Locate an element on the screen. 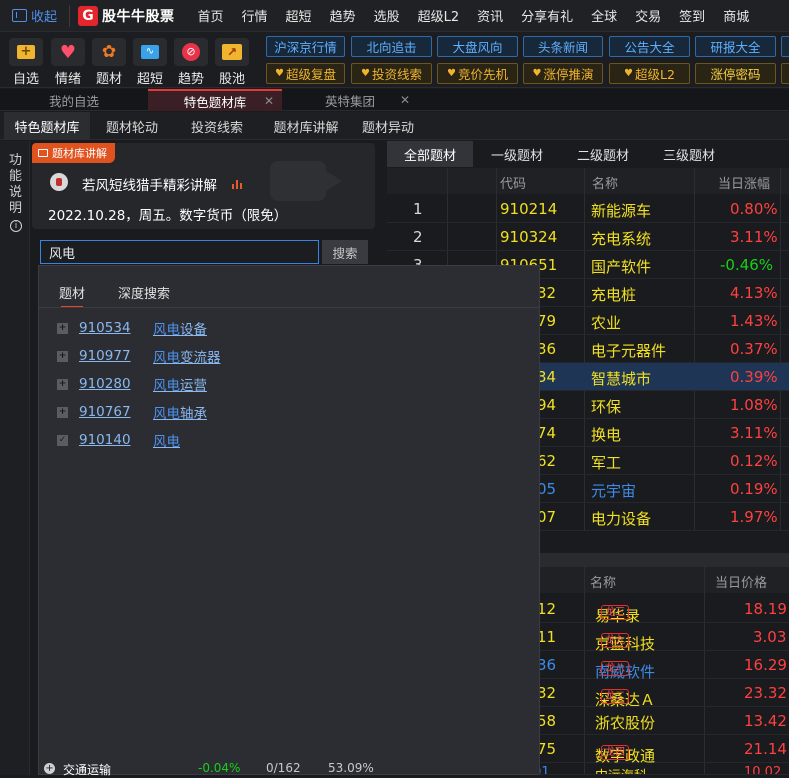 The height and width of the screenshot is (778, 789). tool-watchlist: + 自选 is located at coordinates (26, 62).